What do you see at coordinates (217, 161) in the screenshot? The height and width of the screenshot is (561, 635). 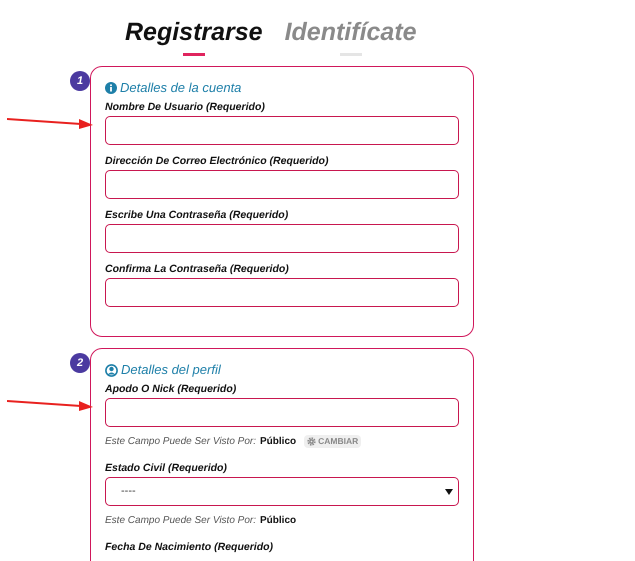 I see `field-label: Dirección De Correo Electrónico (Requerido)` at bounding box center [217, 161].